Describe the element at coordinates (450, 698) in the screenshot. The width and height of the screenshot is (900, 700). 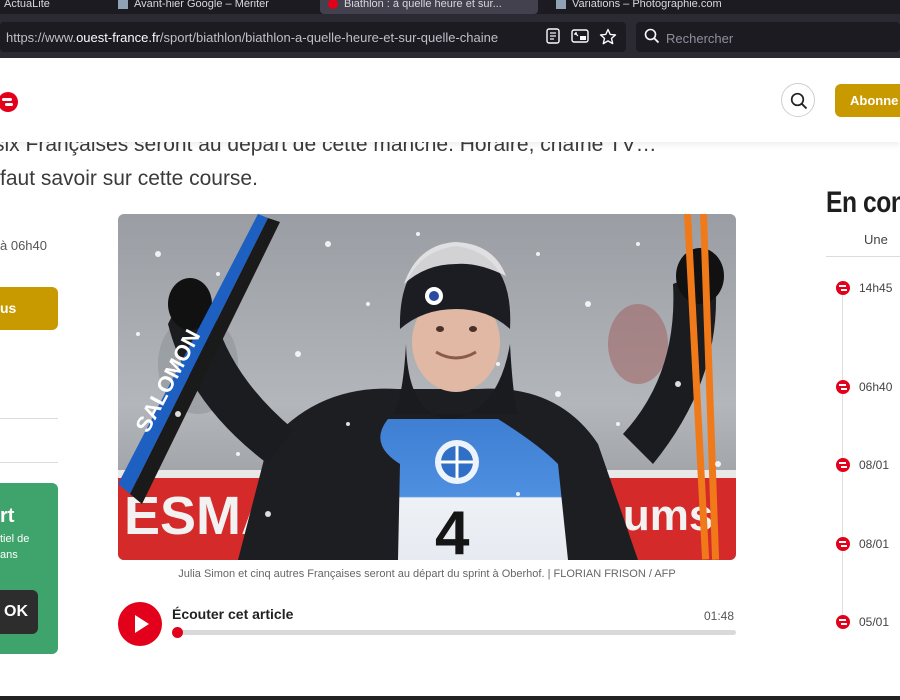
I see `bottom-edge` at that location.